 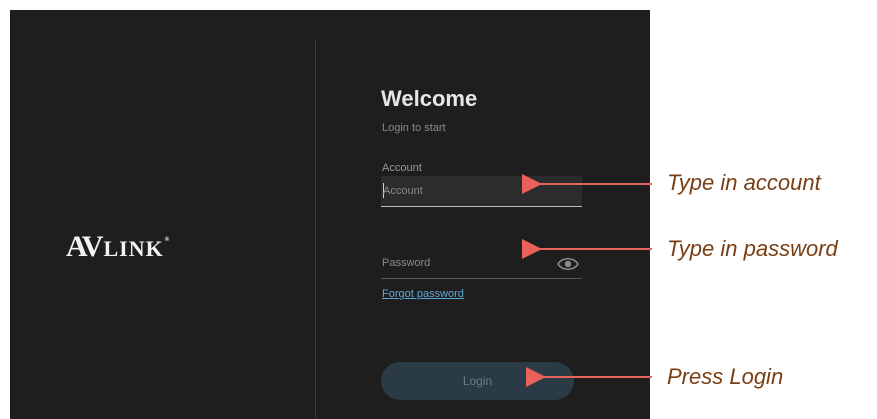 I want to click on account-field-container, so click(x=481, y=191).